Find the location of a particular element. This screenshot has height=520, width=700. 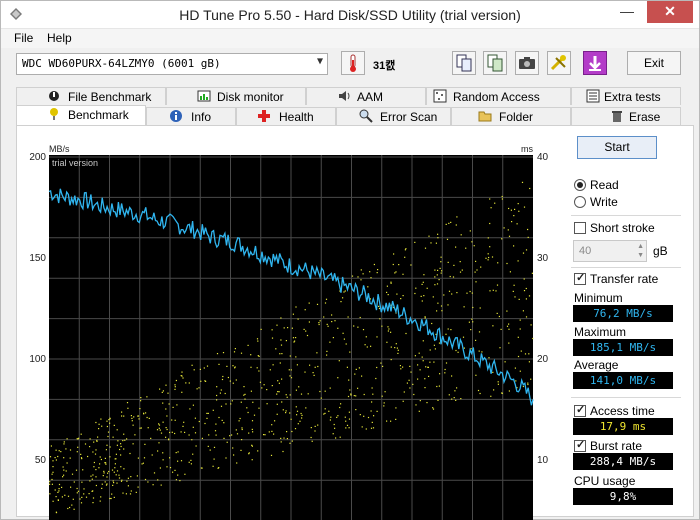

tab-info: Info is located at coordinates (191, 116).